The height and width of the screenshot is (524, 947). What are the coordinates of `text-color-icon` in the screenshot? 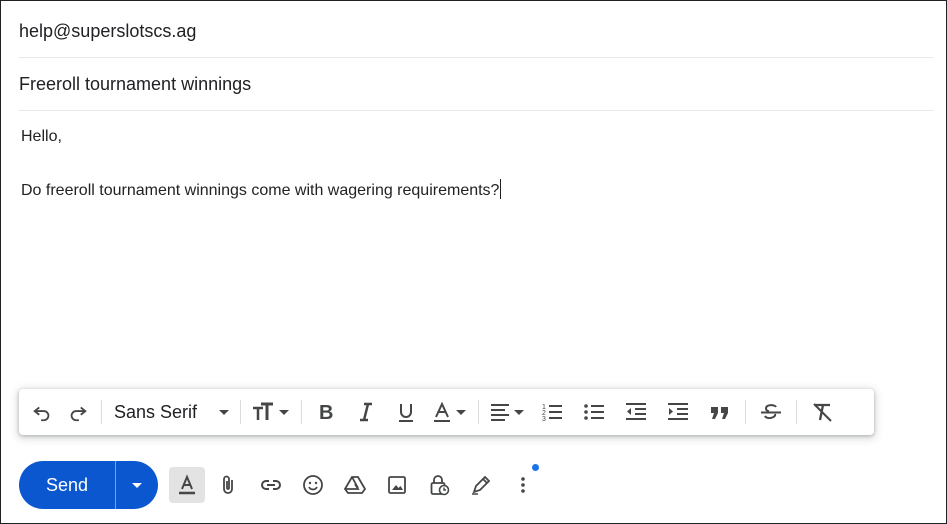 It's located at (450, 412).